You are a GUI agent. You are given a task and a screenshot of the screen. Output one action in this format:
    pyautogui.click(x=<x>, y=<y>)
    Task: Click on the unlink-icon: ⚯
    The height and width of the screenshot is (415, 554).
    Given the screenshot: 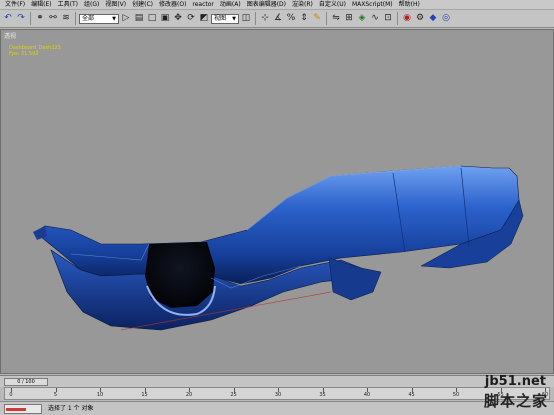 What is the action you would take?
    pyautogui.click(x=53, y=19)
    